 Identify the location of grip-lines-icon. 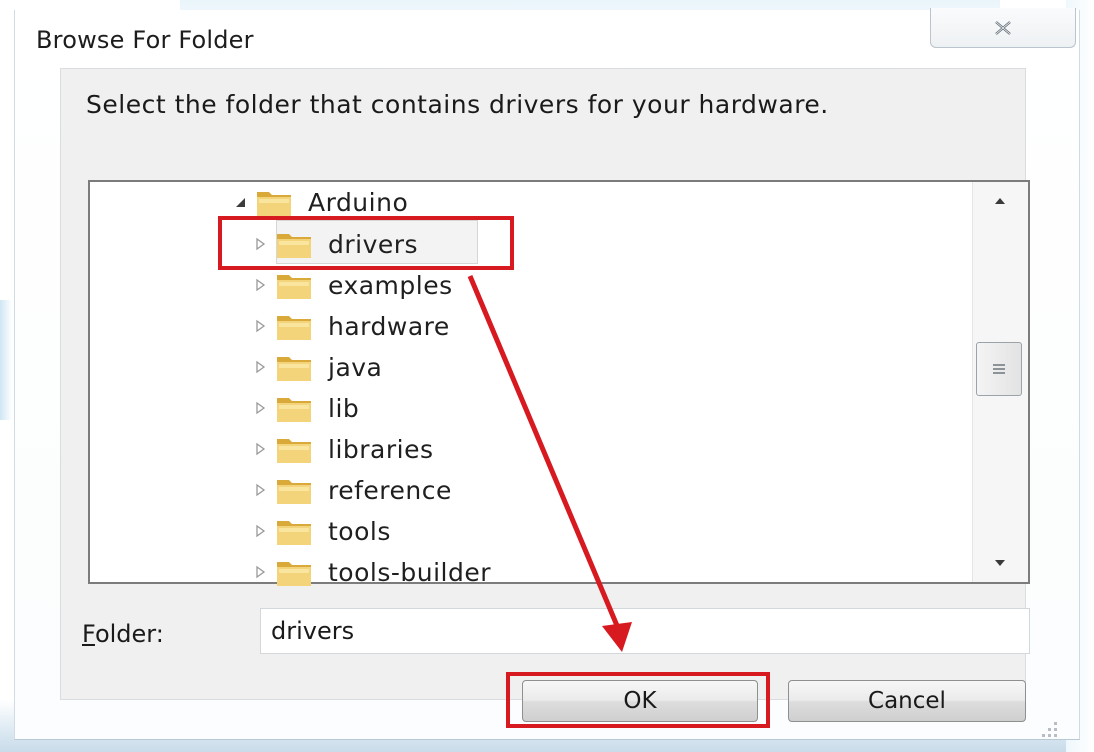
(999, 369).